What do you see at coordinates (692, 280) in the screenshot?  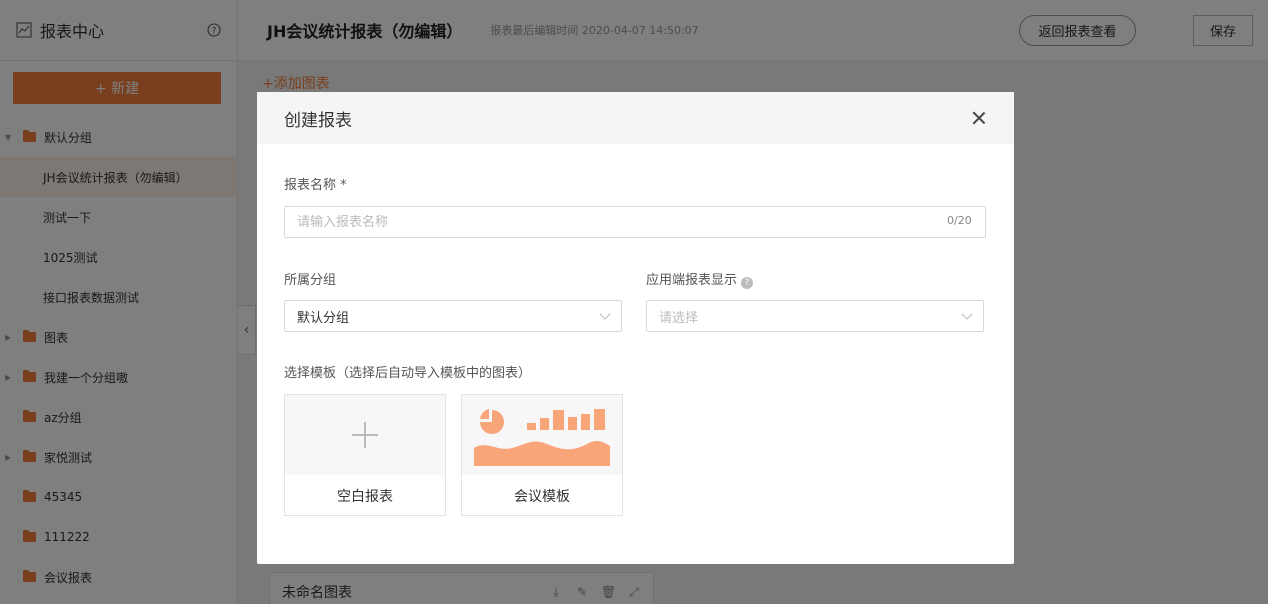 I see `app-display-label: 应用端报表显示` at bounding box center [692, 280].